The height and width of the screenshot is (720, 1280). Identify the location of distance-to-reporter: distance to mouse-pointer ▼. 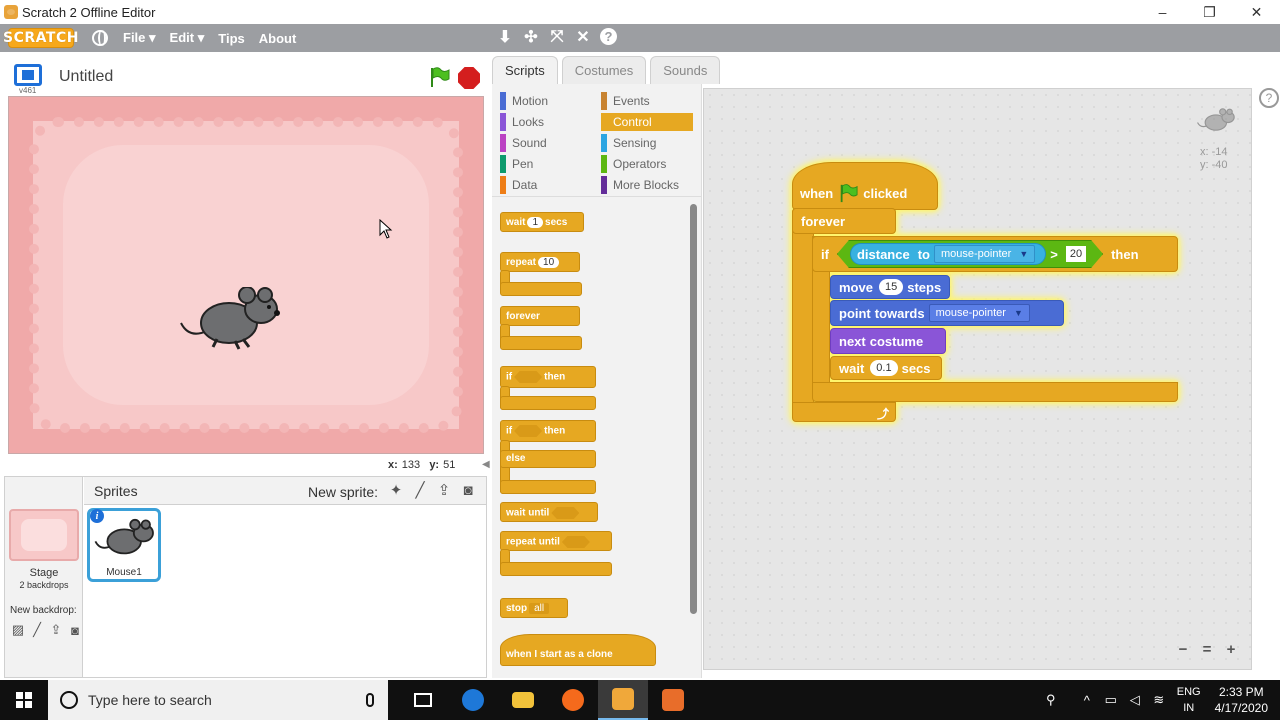
(948, 254).